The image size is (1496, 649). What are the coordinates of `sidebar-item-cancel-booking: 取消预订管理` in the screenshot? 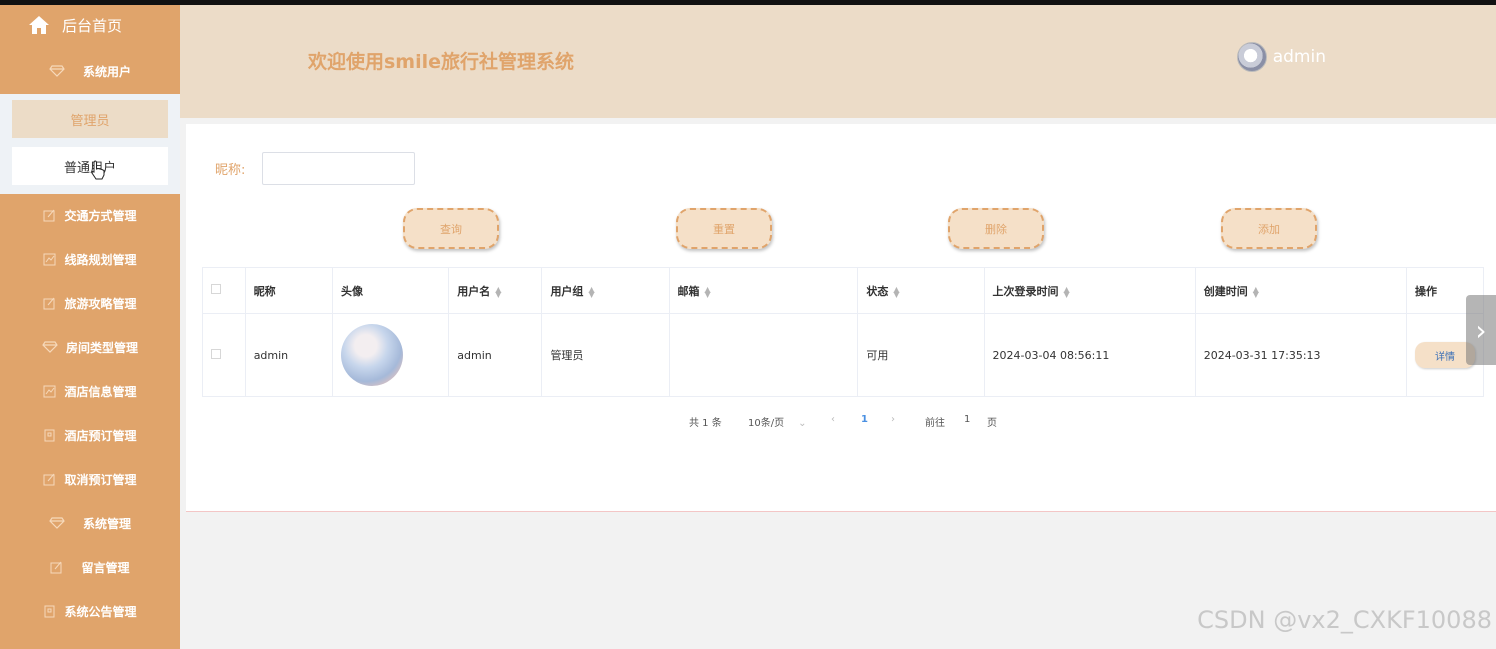 It's located at (90, 479).